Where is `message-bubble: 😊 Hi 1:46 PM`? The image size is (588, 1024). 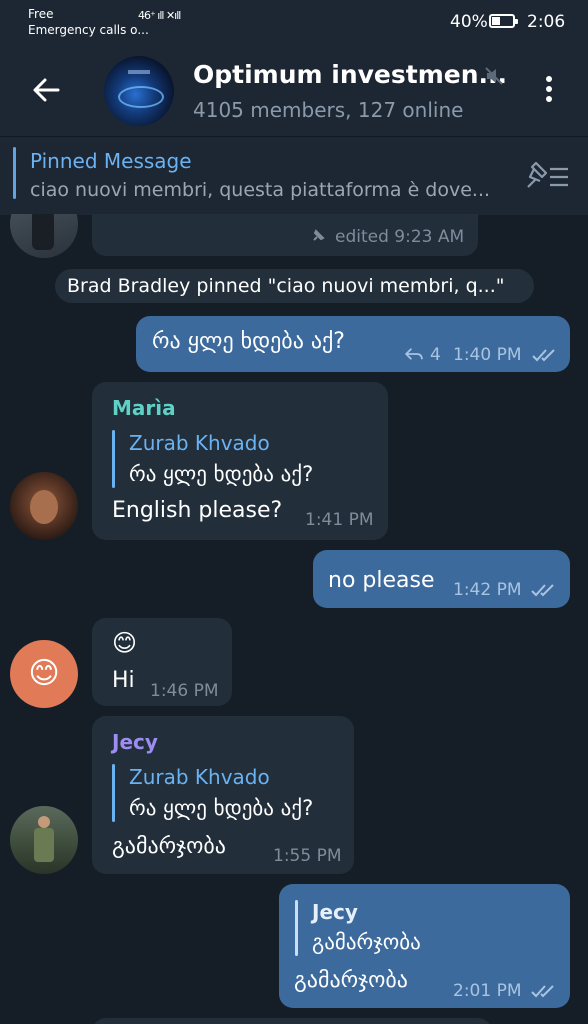 message-bubble: 😊 Hi 1:46 PM is located at coordinates (162, 662).